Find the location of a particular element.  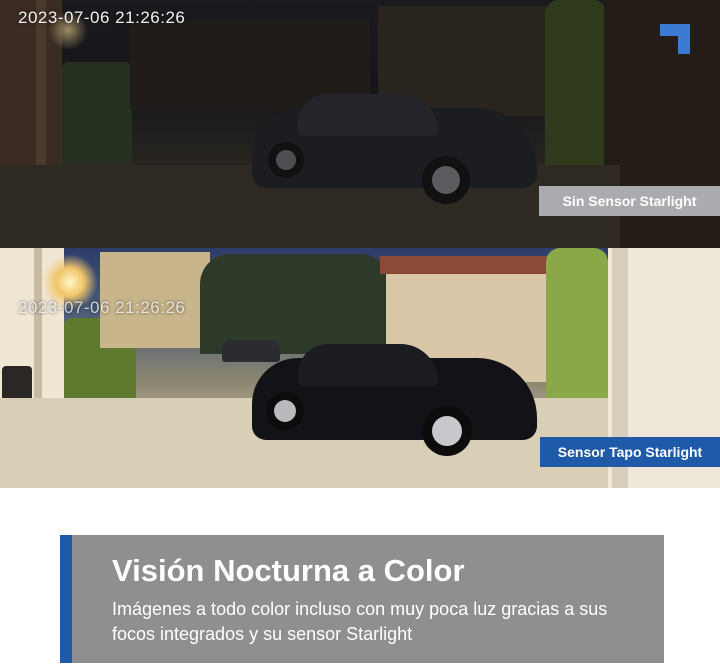

parked-car-distant is located at coordinates (251, 351).